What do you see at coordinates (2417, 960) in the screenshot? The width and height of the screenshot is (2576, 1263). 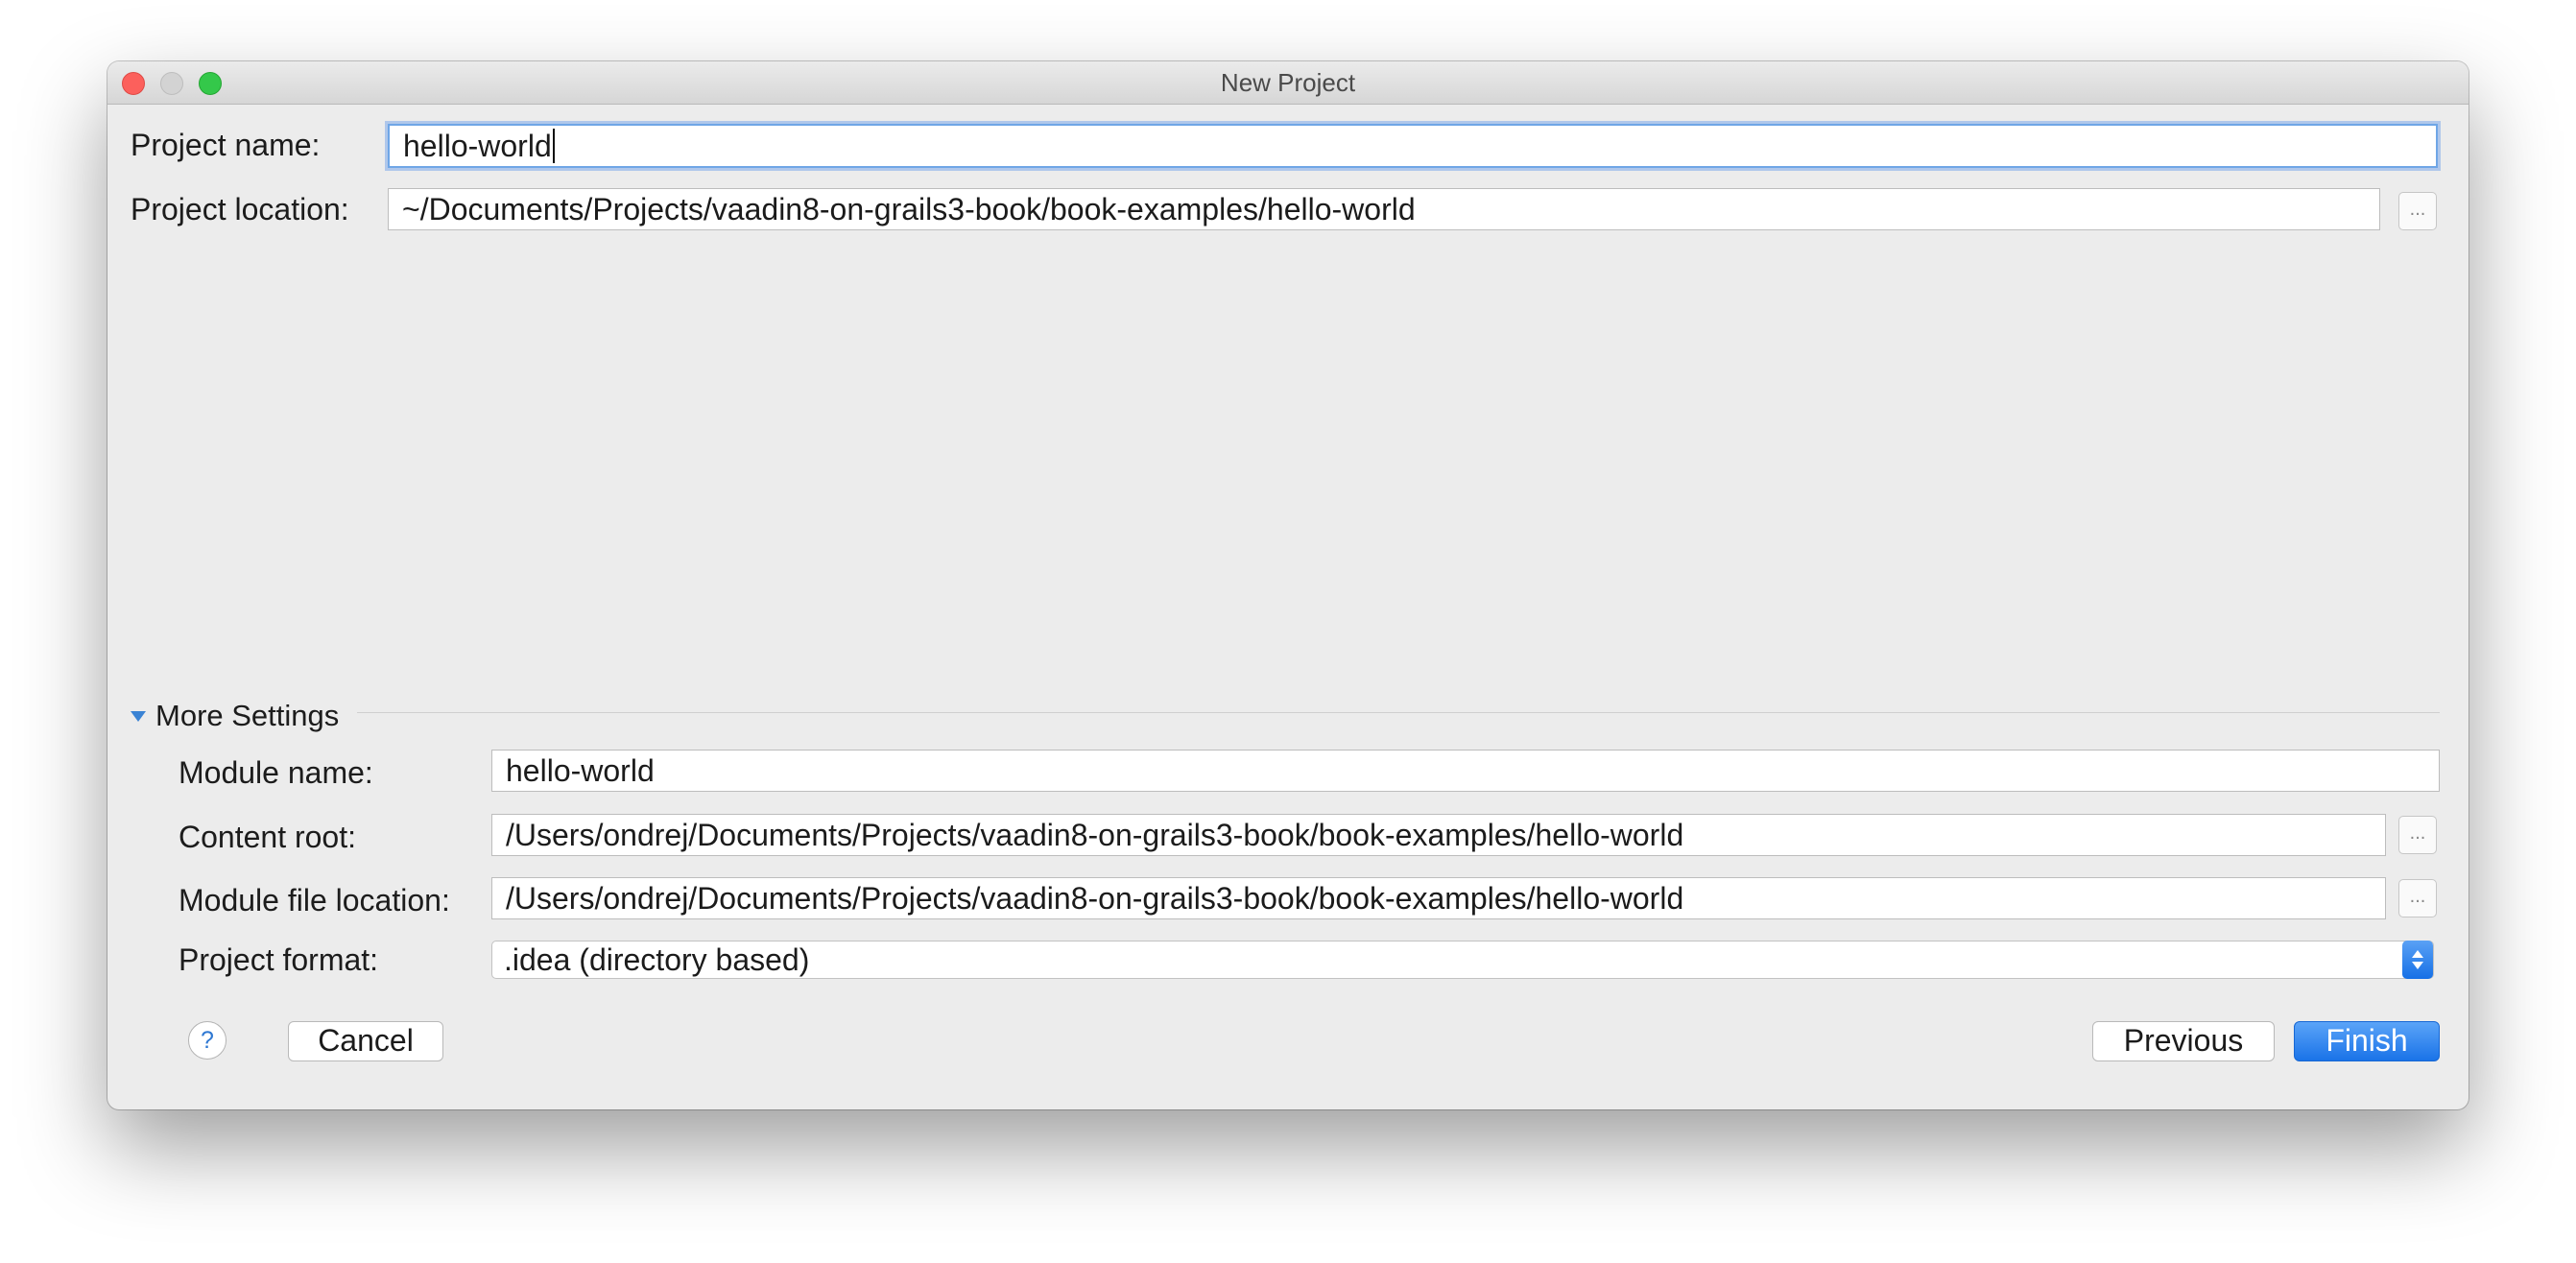 I see `select-stepper-icon` at bounding box center [2417, 960].